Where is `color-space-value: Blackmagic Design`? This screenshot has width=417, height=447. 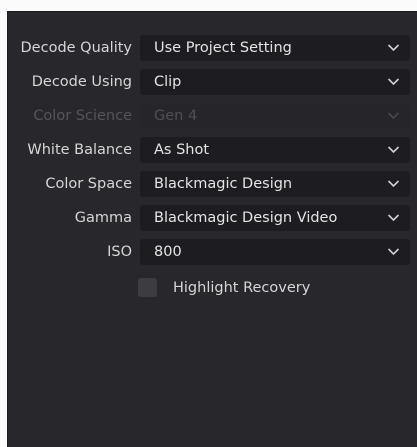 color-space-value: Blackmagic Design is located at coordinates (223, 184).